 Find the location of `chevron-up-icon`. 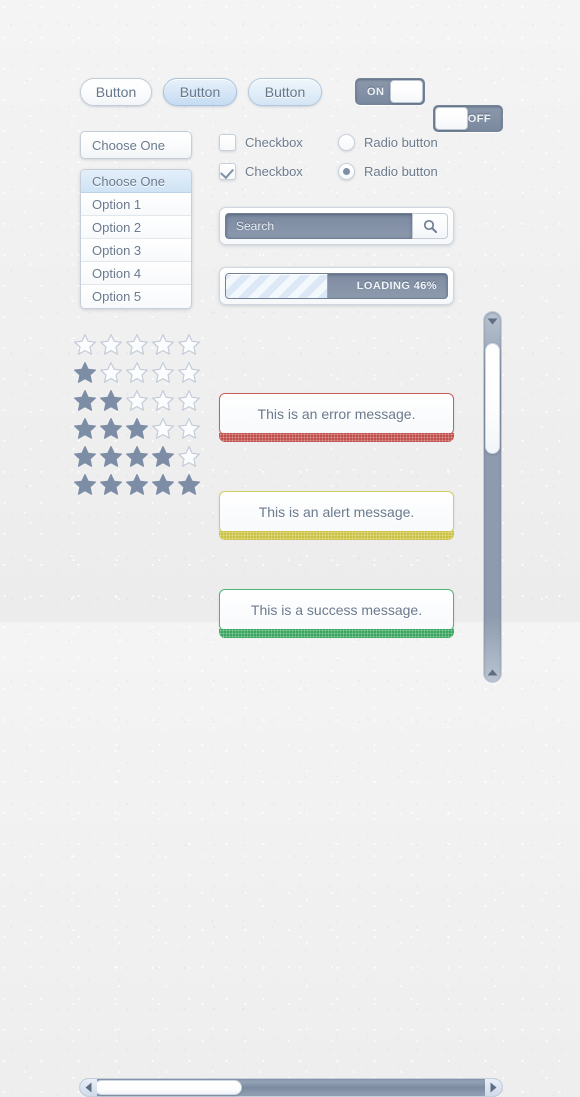

chevron-up-icon is located at coordinates (492, 672).